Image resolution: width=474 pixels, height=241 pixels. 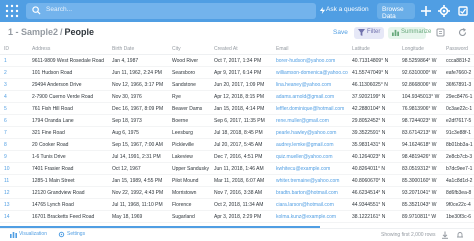 I want to click on table-cell: Apr 9, 2017, 6:14 PM, so click(x=241, y=72).